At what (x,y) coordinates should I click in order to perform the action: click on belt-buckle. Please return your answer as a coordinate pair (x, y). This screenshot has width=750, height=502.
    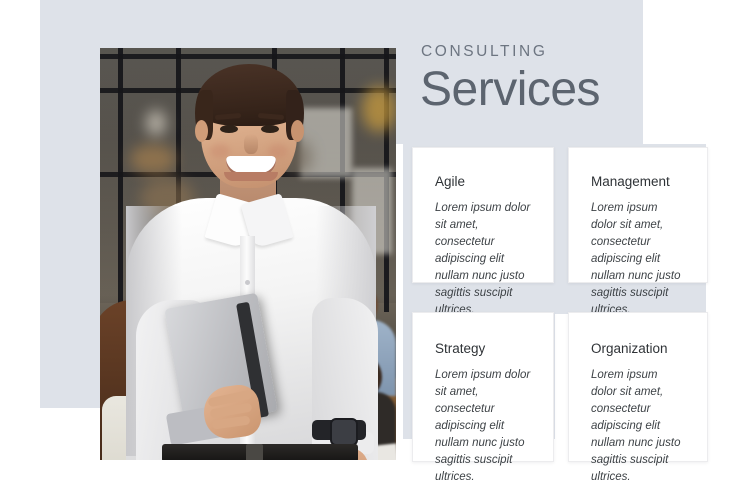
    Looking at the image, I should click on (254, 452).